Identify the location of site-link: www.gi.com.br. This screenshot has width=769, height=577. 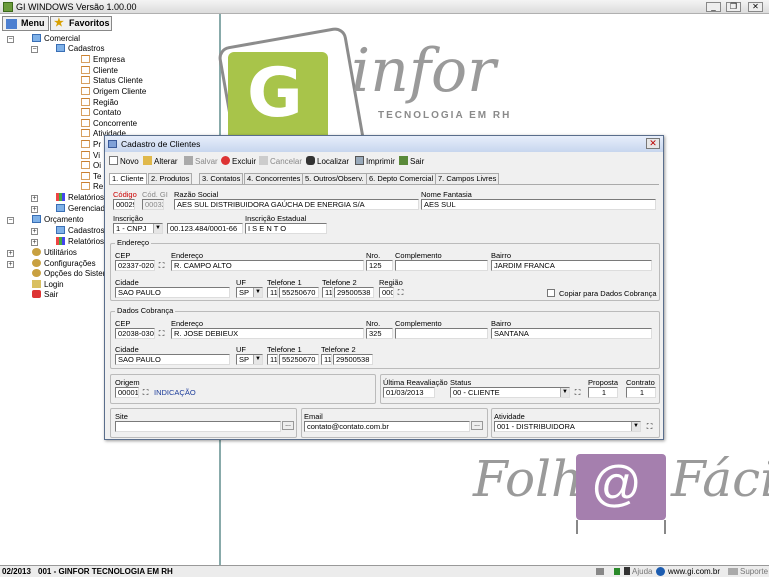
(694, 571).